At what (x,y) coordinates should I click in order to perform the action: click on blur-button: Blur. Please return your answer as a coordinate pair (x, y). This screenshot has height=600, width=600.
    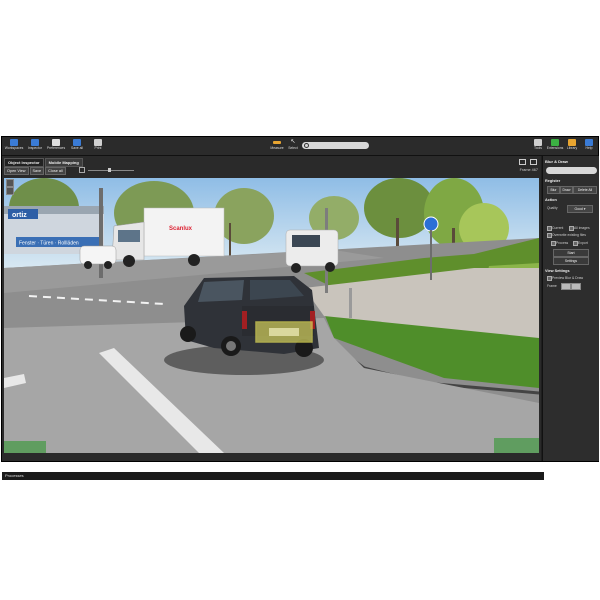
    Looking at the image, I should click on (553, 190).